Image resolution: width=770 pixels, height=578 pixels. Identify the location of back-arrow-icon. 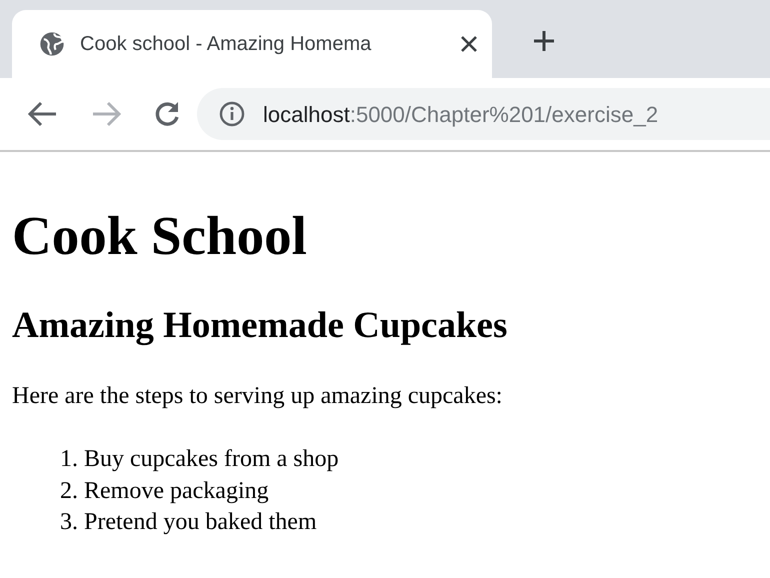
(42, 114).